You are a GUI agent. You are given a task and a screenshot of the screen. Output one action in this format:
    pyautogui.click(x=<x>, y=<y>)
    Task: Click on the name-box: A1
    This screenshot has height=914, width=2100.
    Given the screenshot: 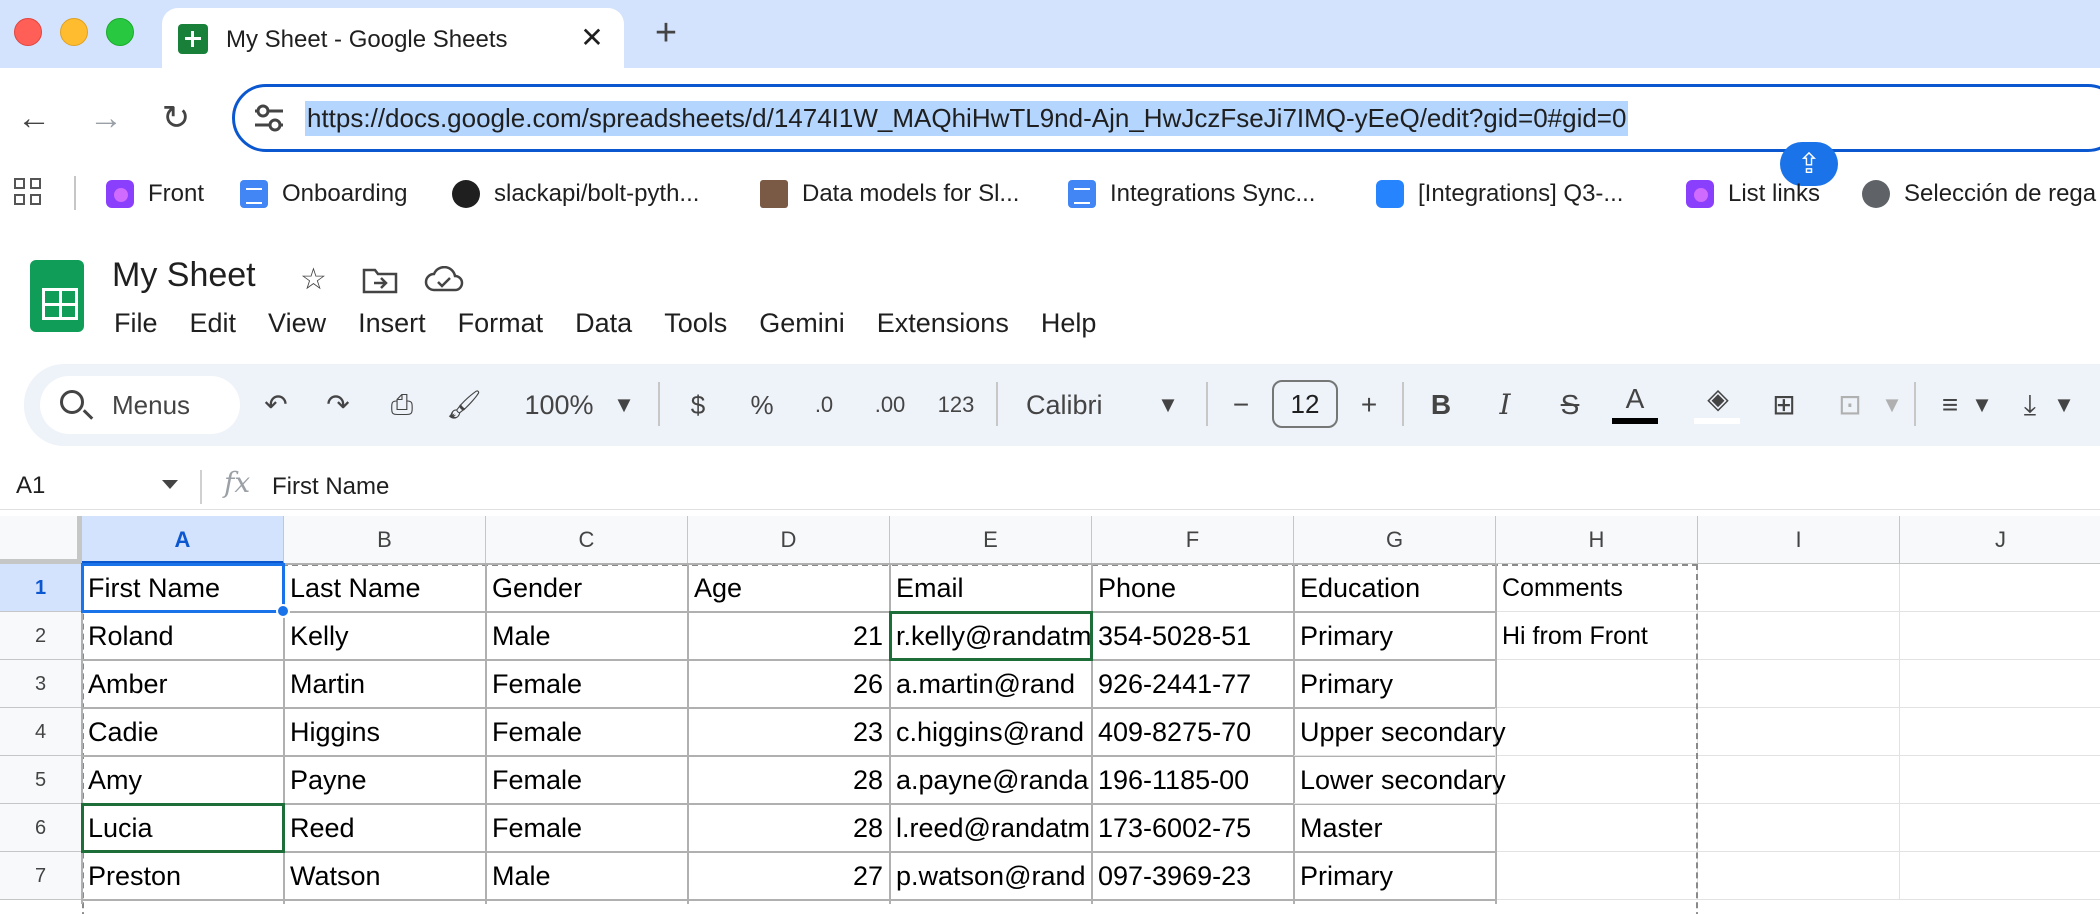 What is the action you would take?
    pyautogui.click(x=30, y=486)
    